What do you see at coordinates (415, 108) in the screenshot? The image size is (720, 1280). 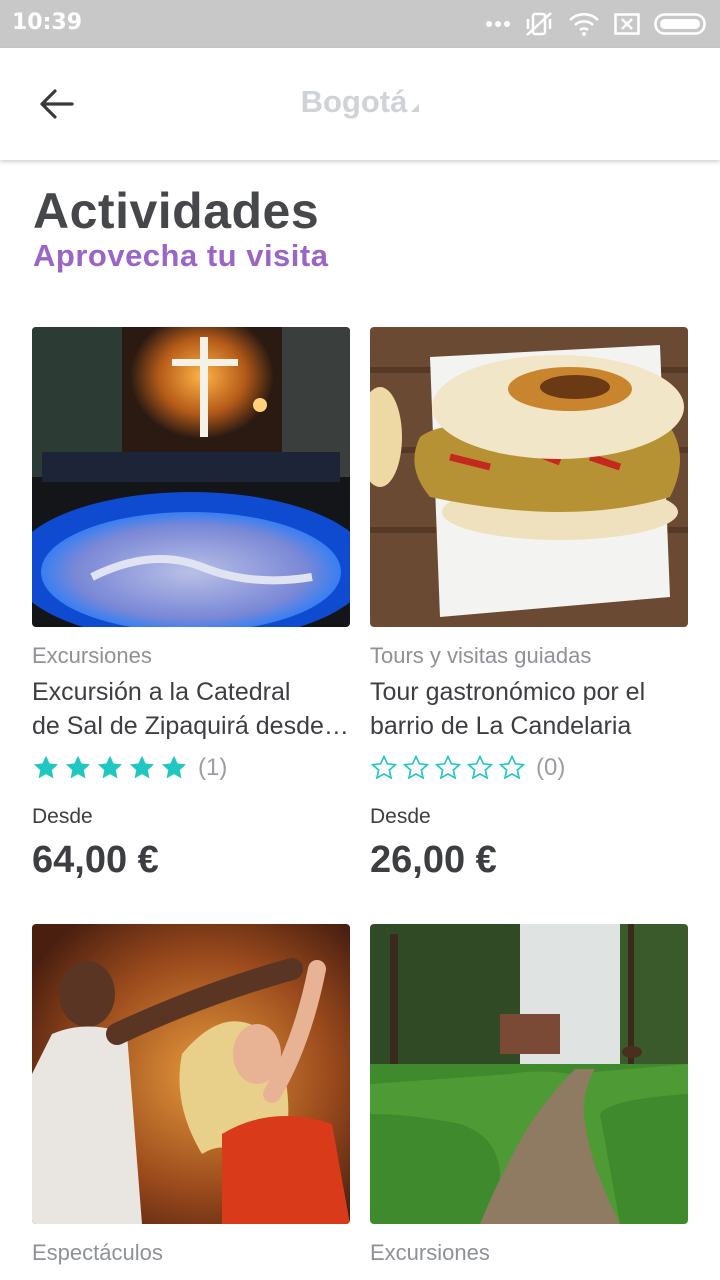 I see `caret-icon` at bounding box center [415, 108].